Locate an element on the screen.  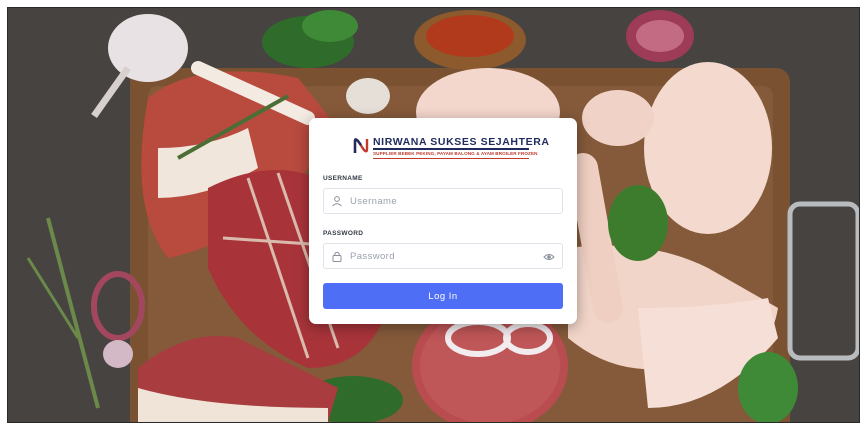
lock-icon is located at coordinates (337, 256).